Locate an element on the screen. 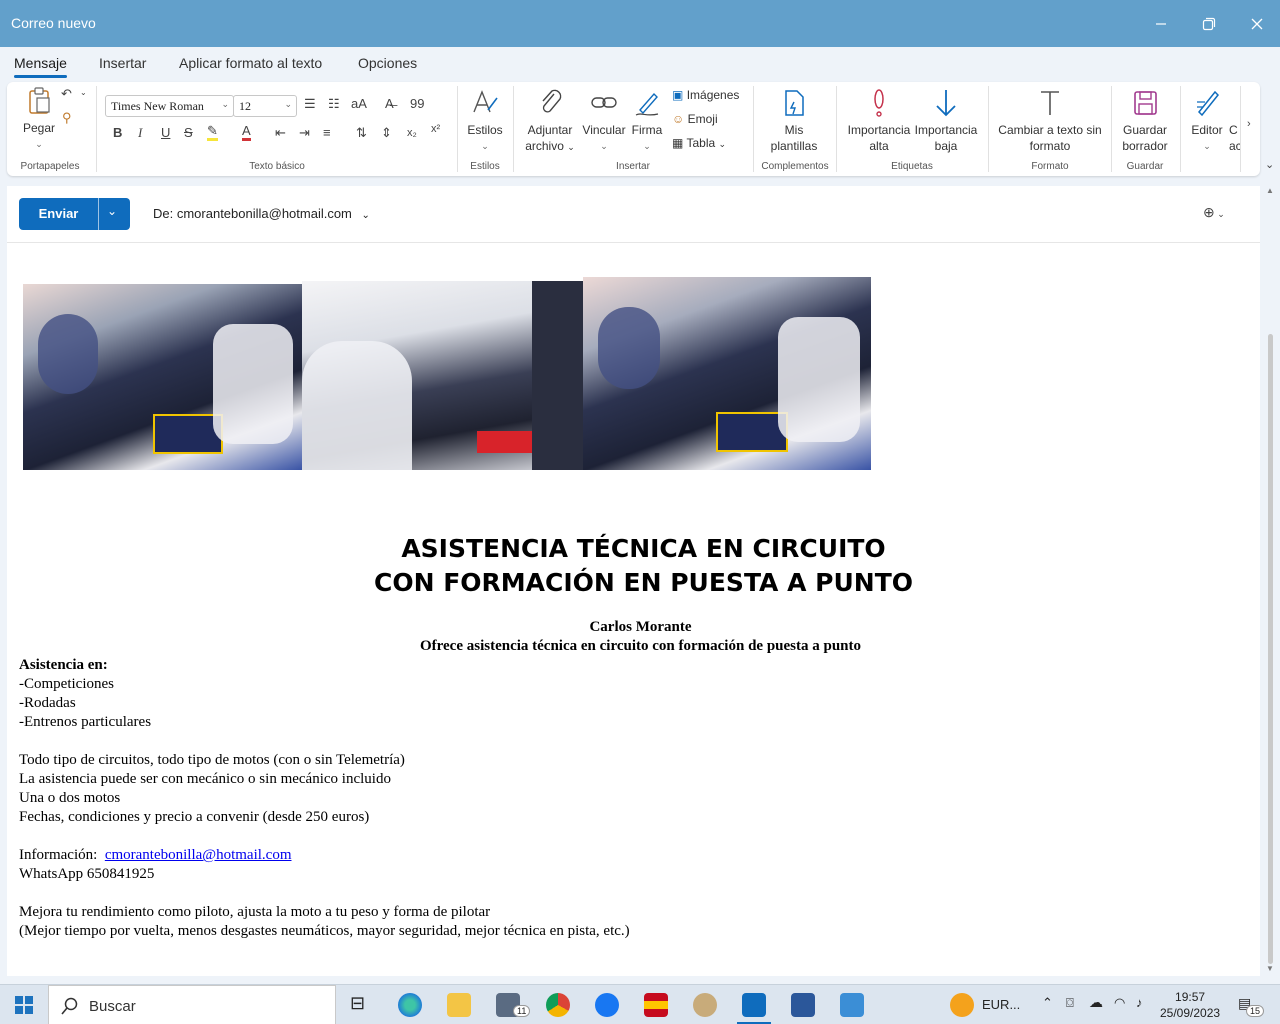  line-spacing-icon: ⇅ is located at coordinates (361, 133).